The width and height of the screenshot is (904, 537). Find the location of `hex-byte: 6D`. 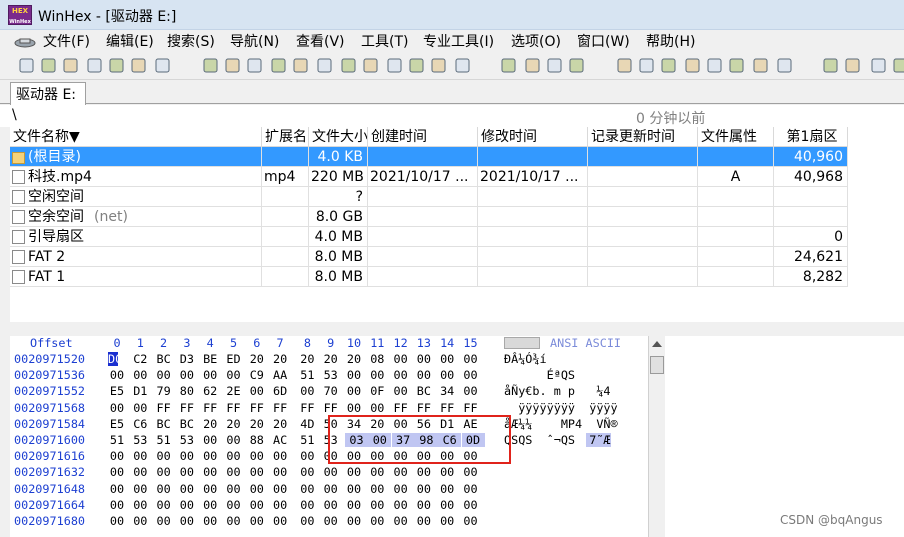

hex-byte: 6D is located at coordinates (280, 391).